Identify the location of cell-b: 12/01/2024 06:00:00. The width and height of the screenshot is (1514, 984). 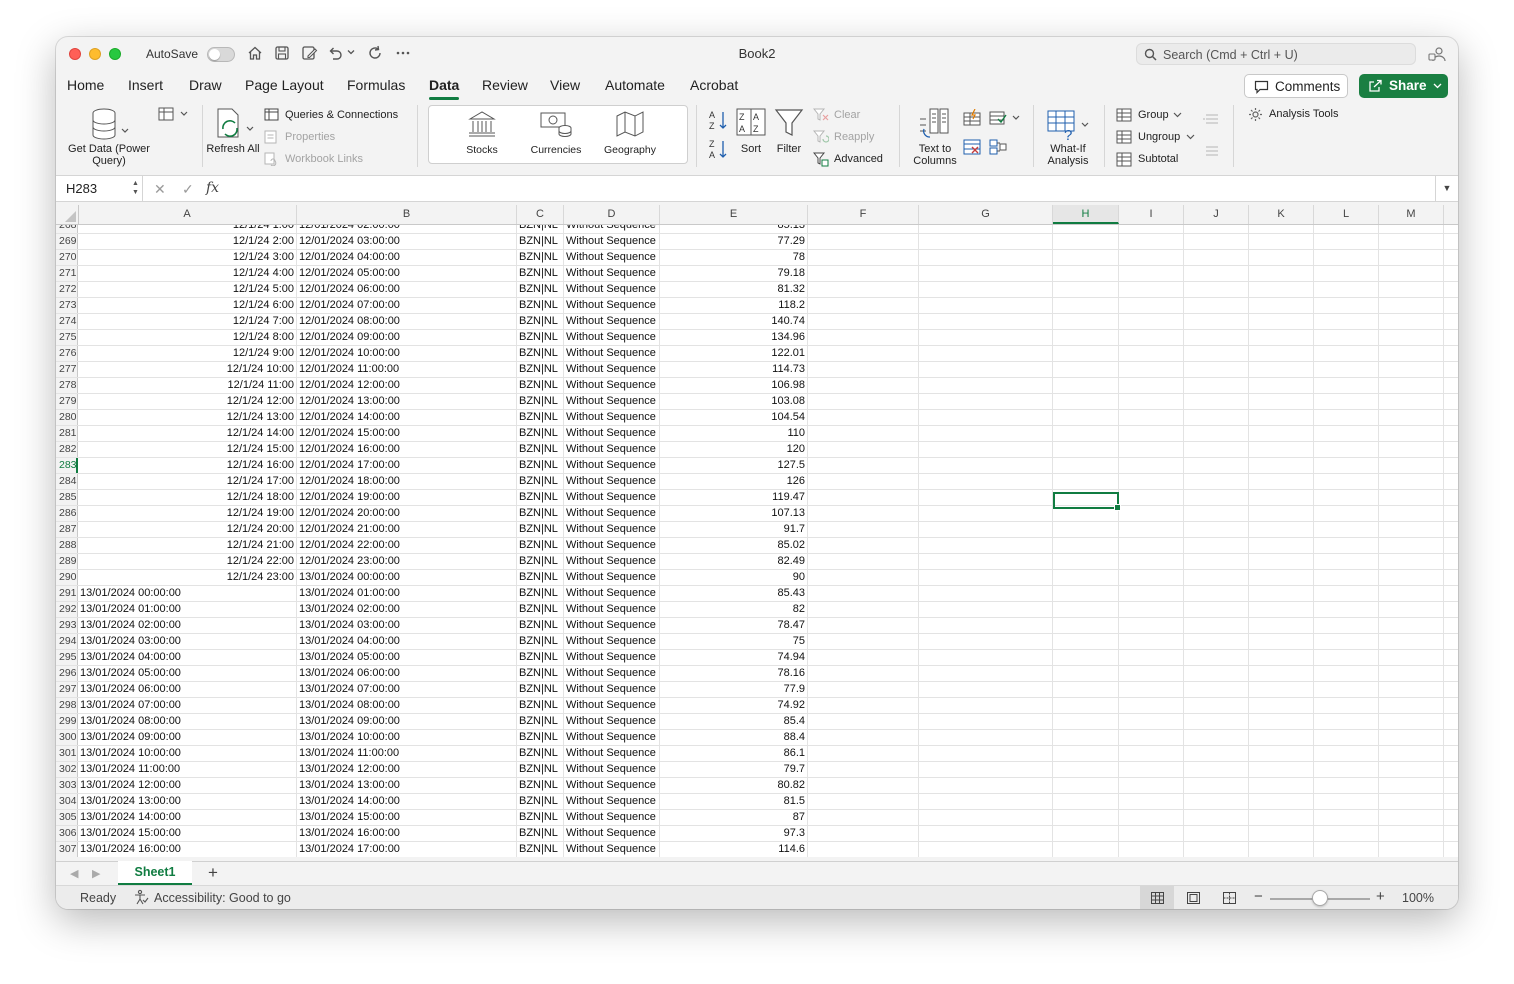
(407, 289).